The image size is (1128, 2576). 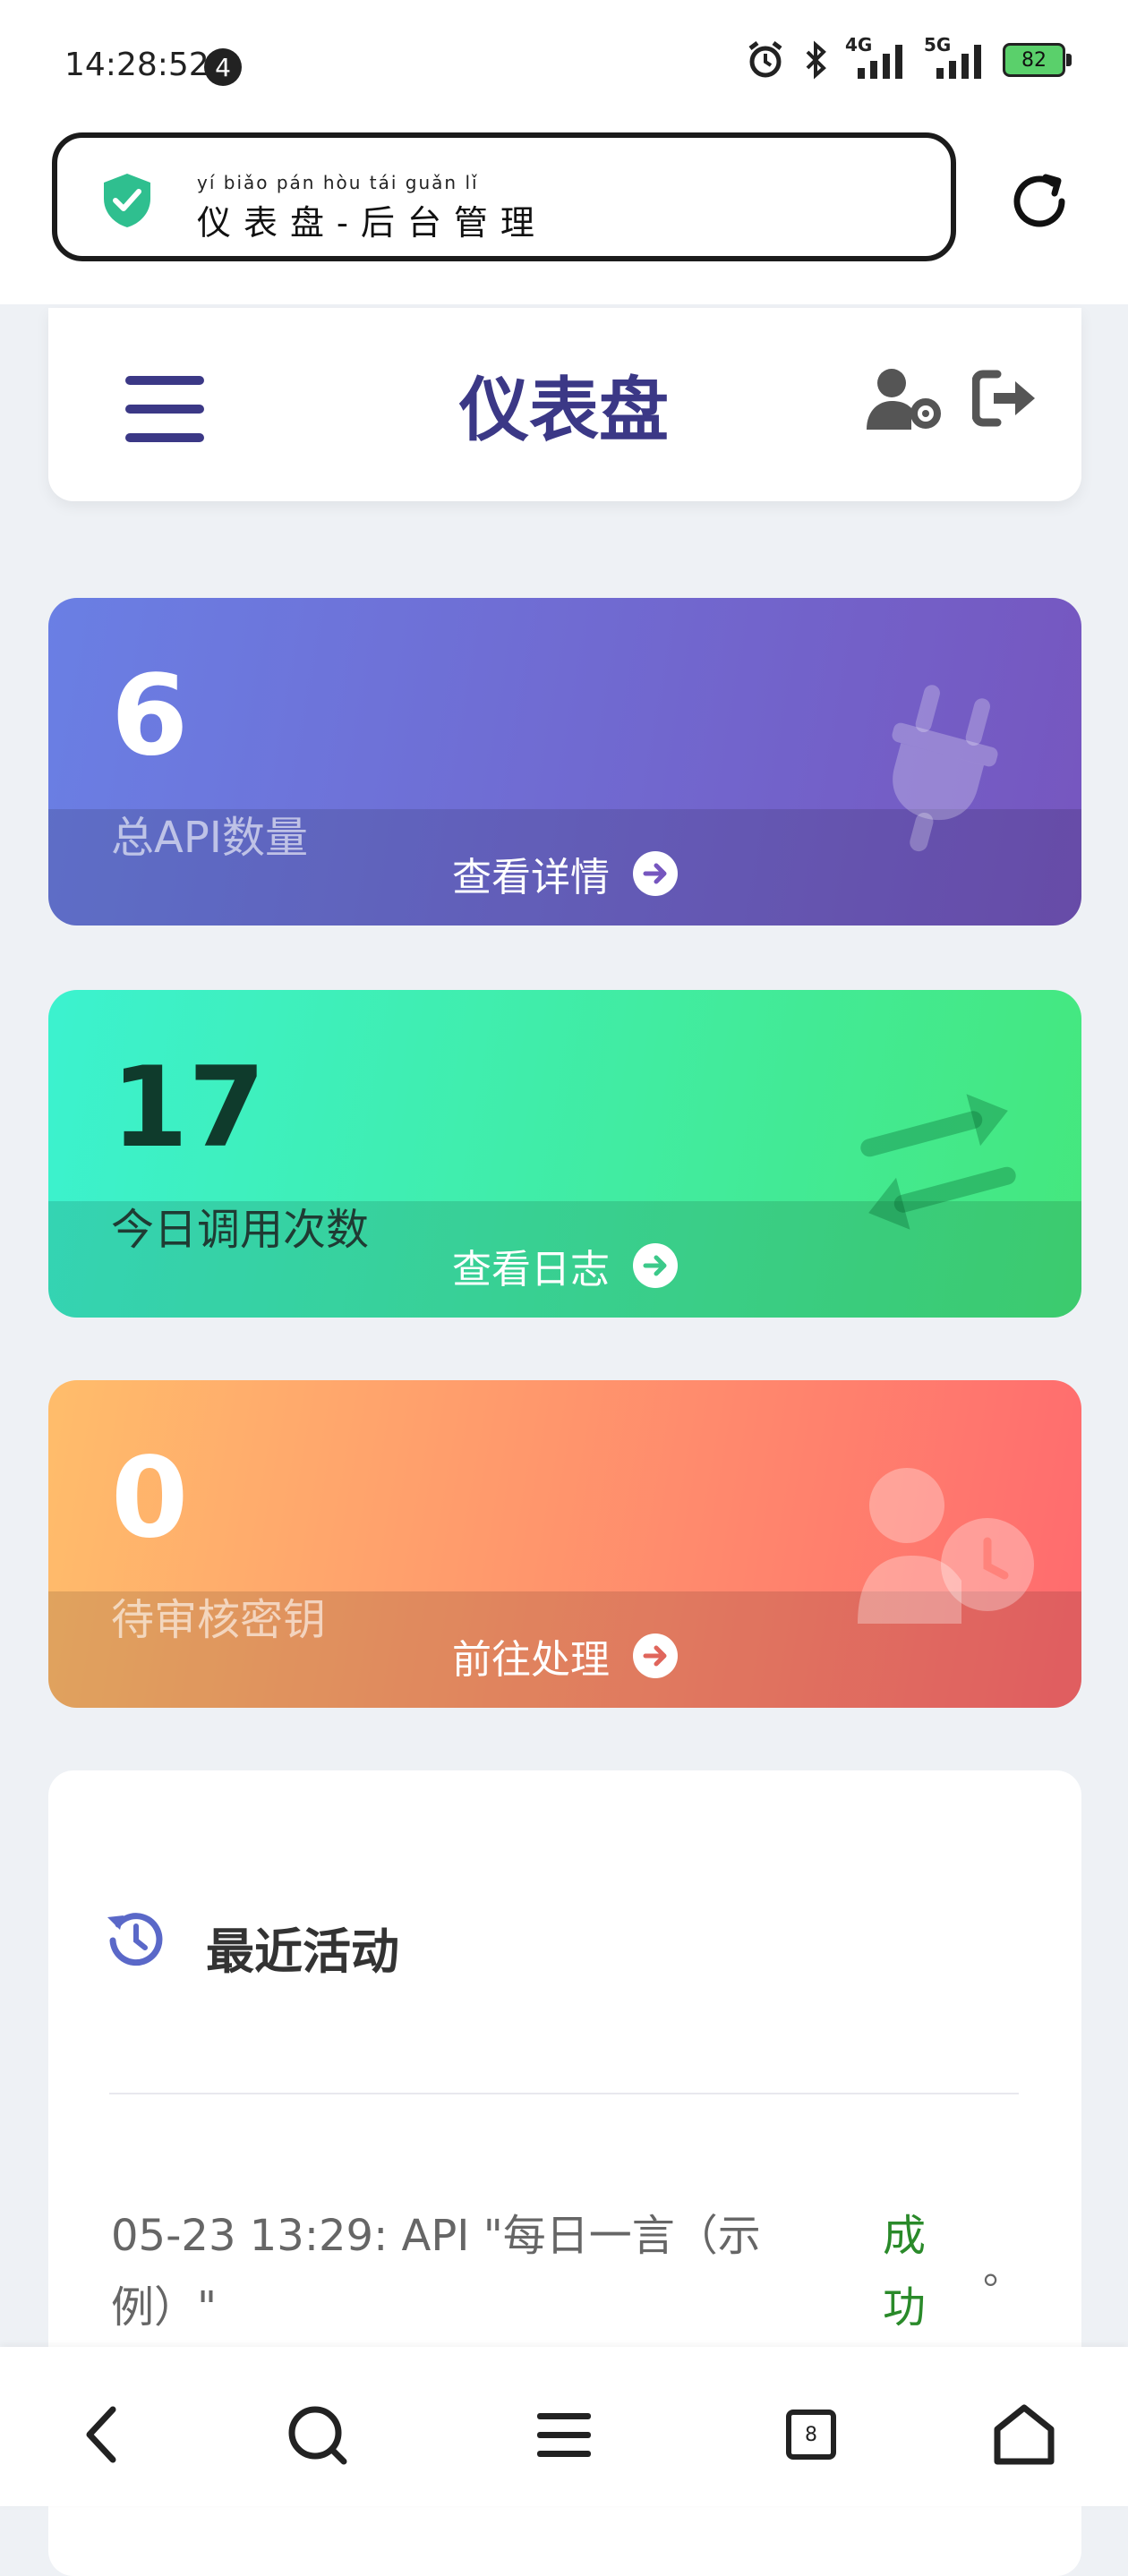 I want to click on status-time: 14:28:52, so click(x=136, y=65).